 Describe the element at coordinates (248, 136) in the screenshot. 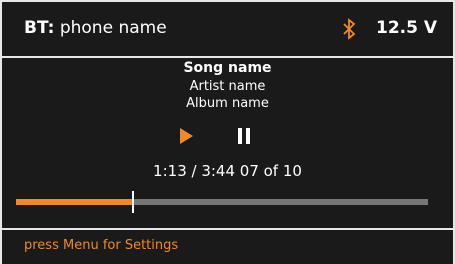

I see `pause-bar-right` at that location.